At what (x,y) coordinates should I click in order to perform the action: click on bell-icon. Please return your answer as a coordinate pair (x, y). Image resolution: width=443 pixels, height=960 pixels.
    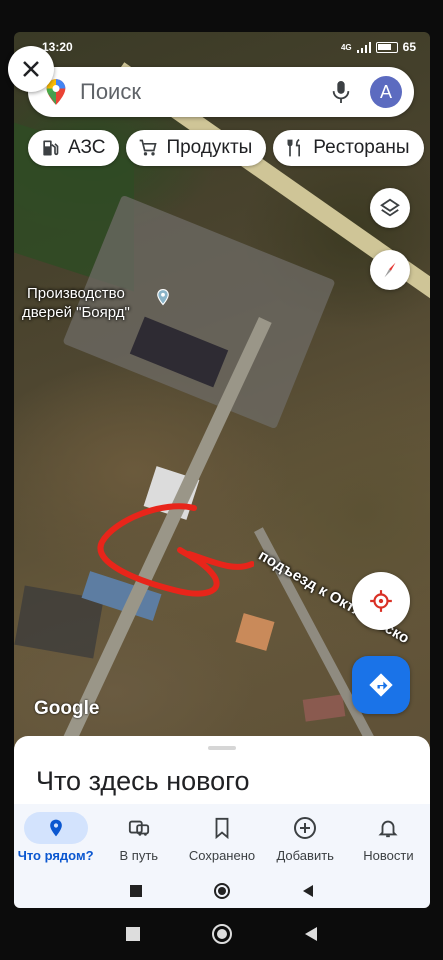
    Looking at the image, I should click on (388, 829).